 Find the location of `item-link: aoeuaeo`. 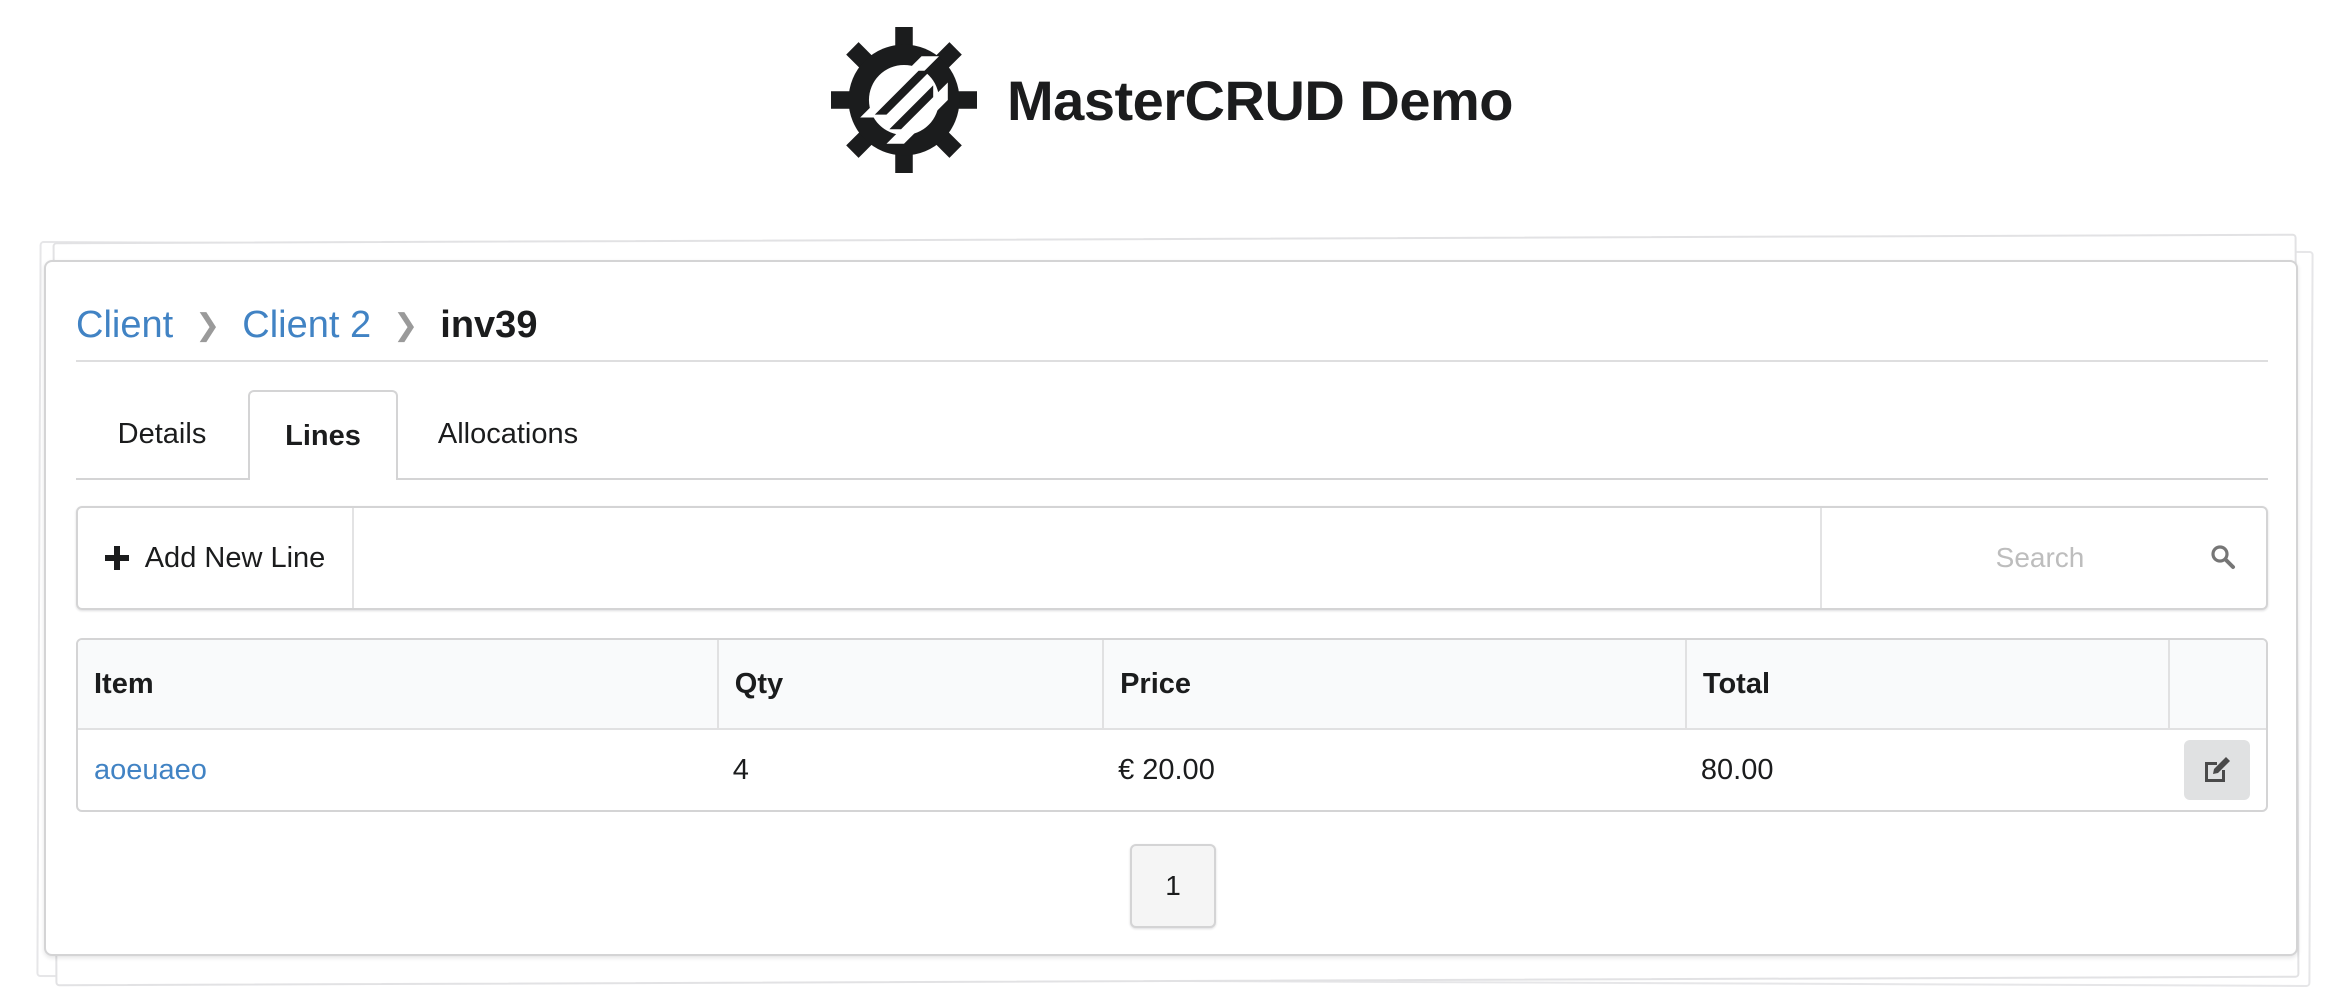

item-link: aoeuaeo is located at coordinates (150, 770).